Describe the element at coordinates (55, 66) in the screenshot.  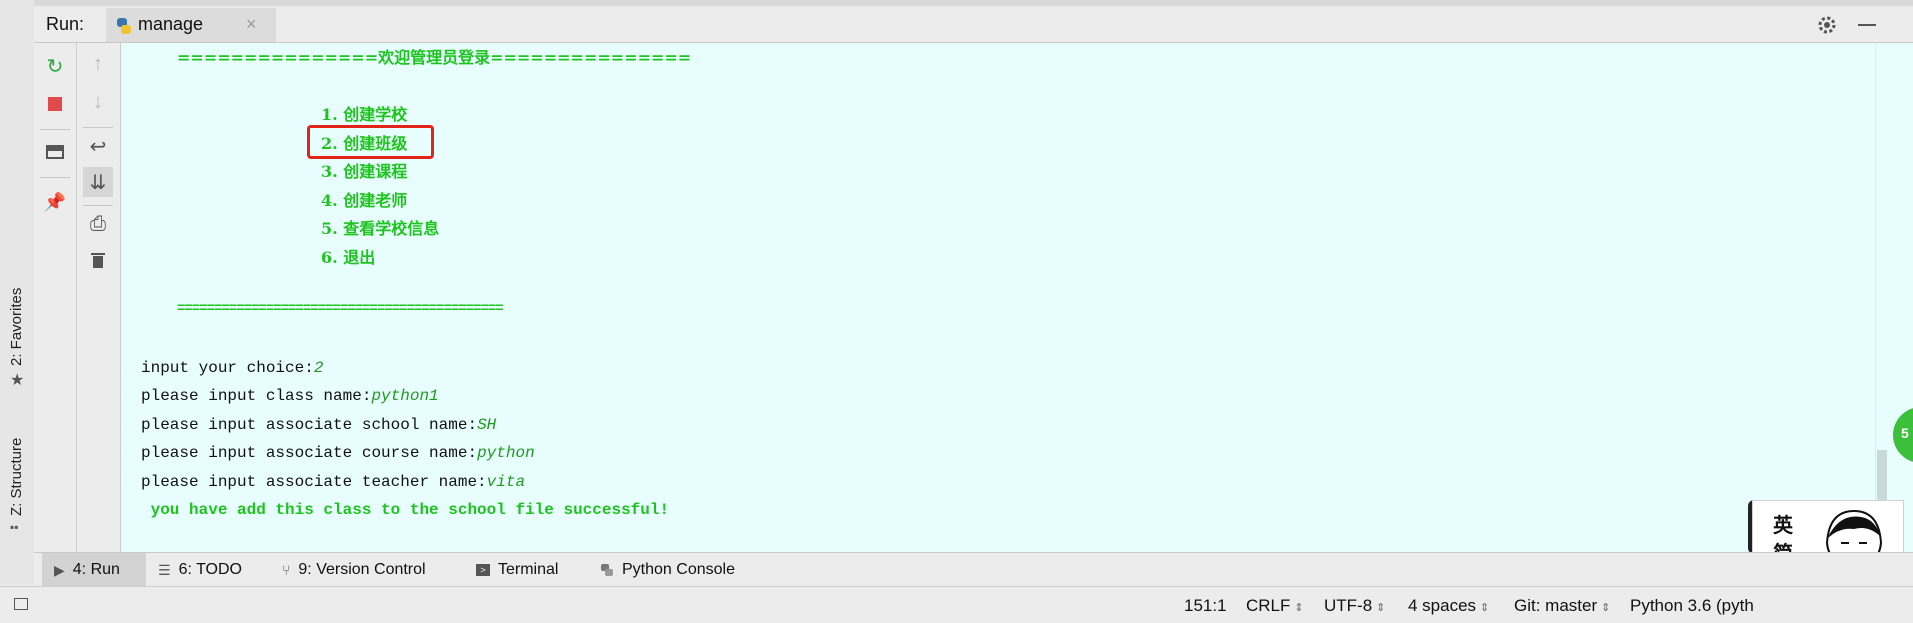
I see `rerun-icon: ↻` at that location.